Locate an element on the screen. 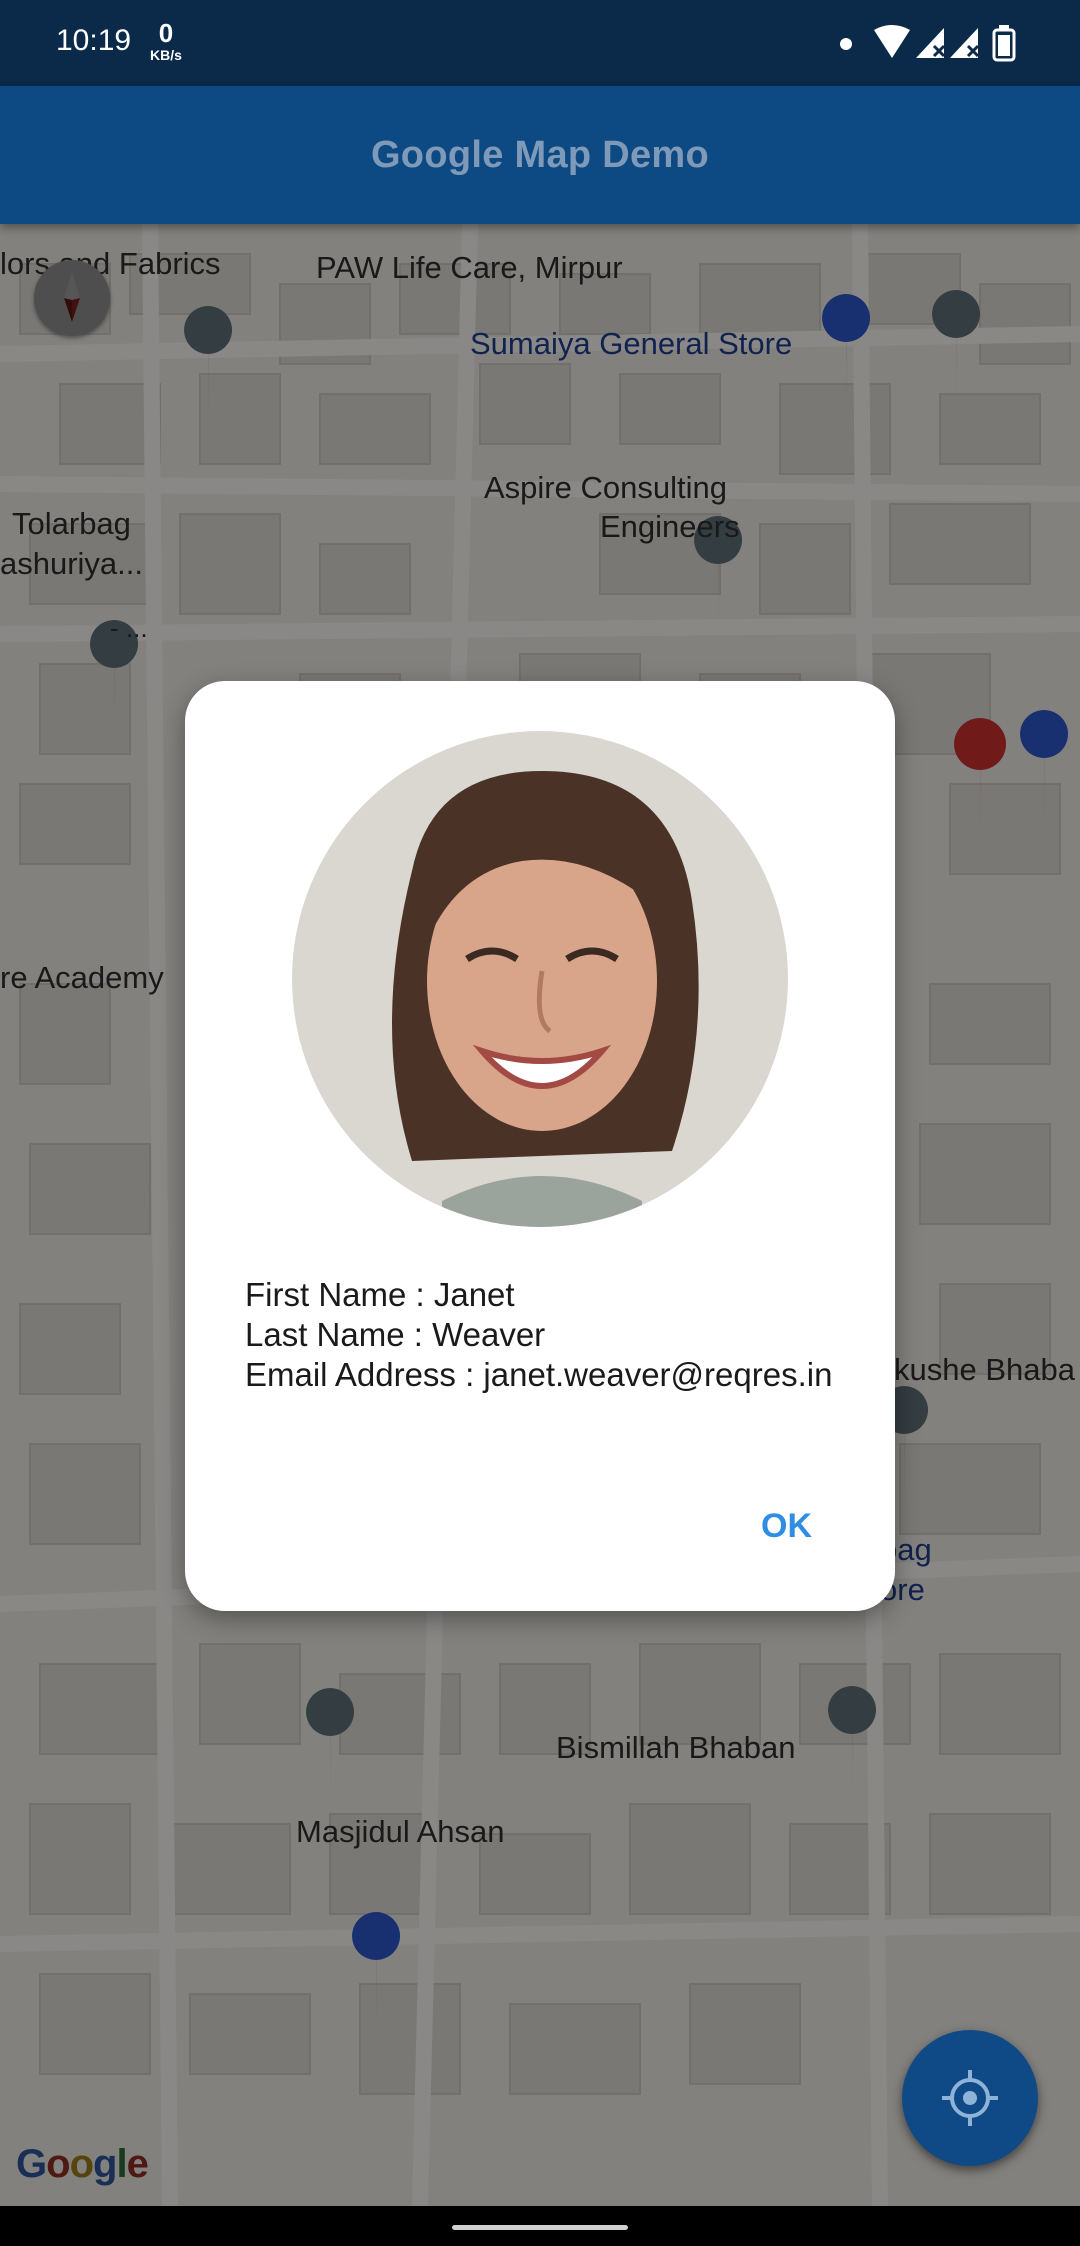 Image resolution: width=1080 pixels, height=2246 pixels. navigation-bar is located at coordinates (540, 2226).